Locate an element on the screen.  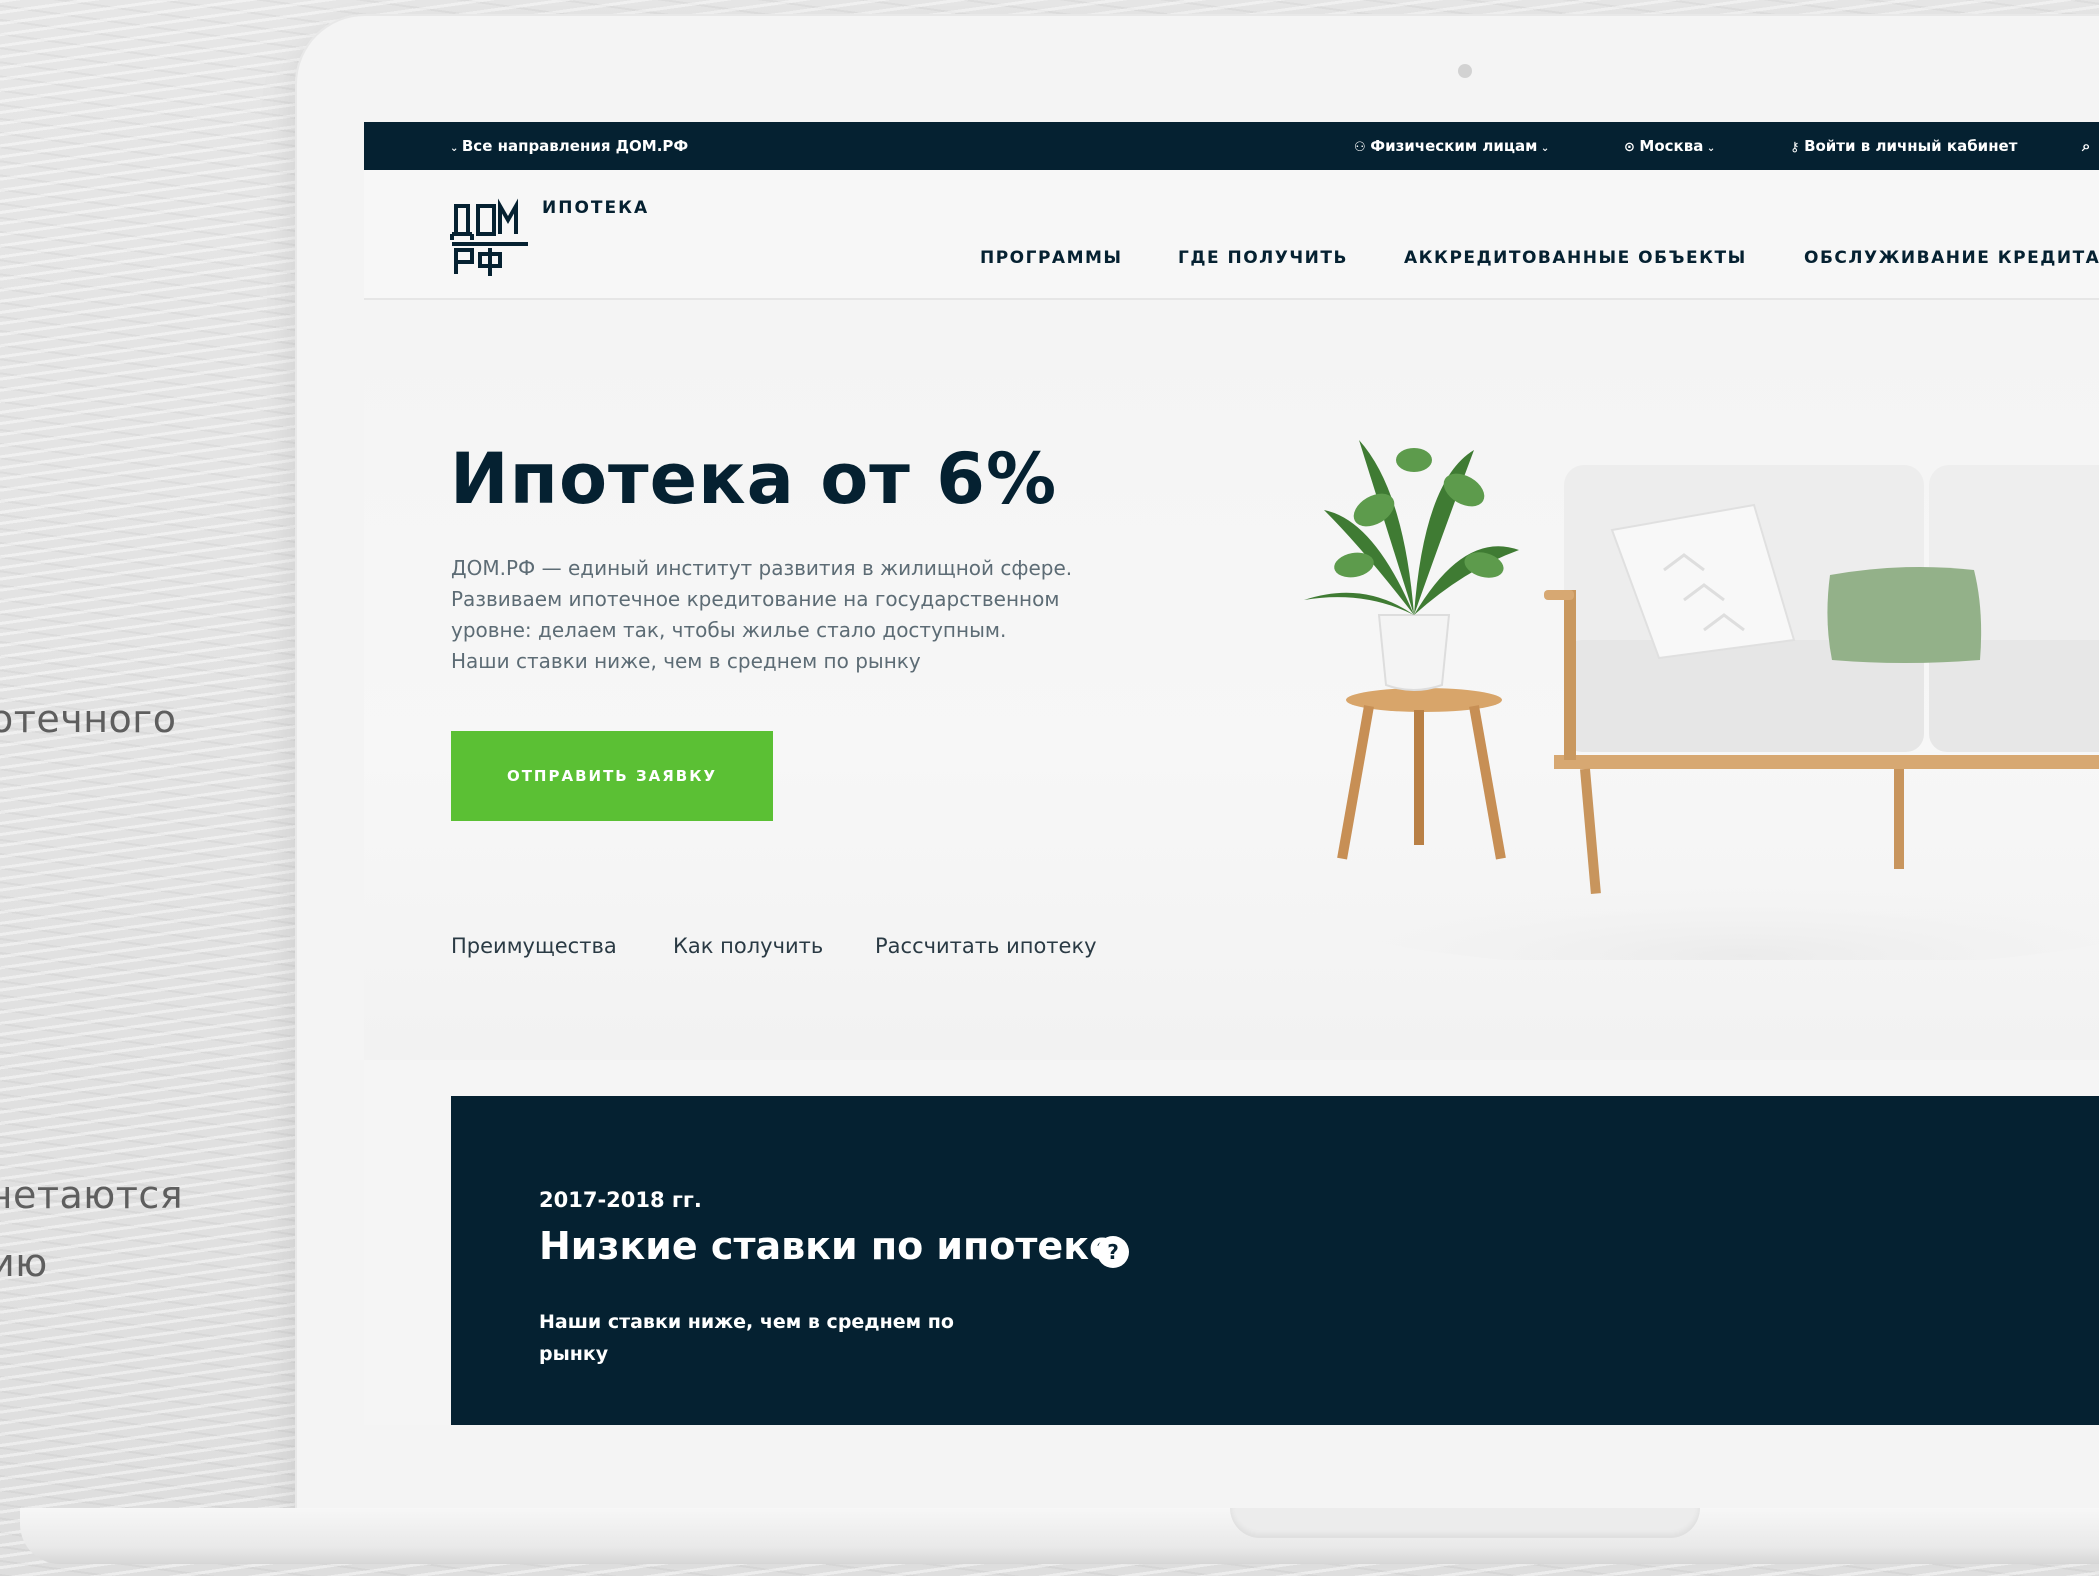
nav-accredited-objects: АККРЕДИТОВАННЫЕ ОБЪЕКТЫ is located at coordinates (1575, 258).